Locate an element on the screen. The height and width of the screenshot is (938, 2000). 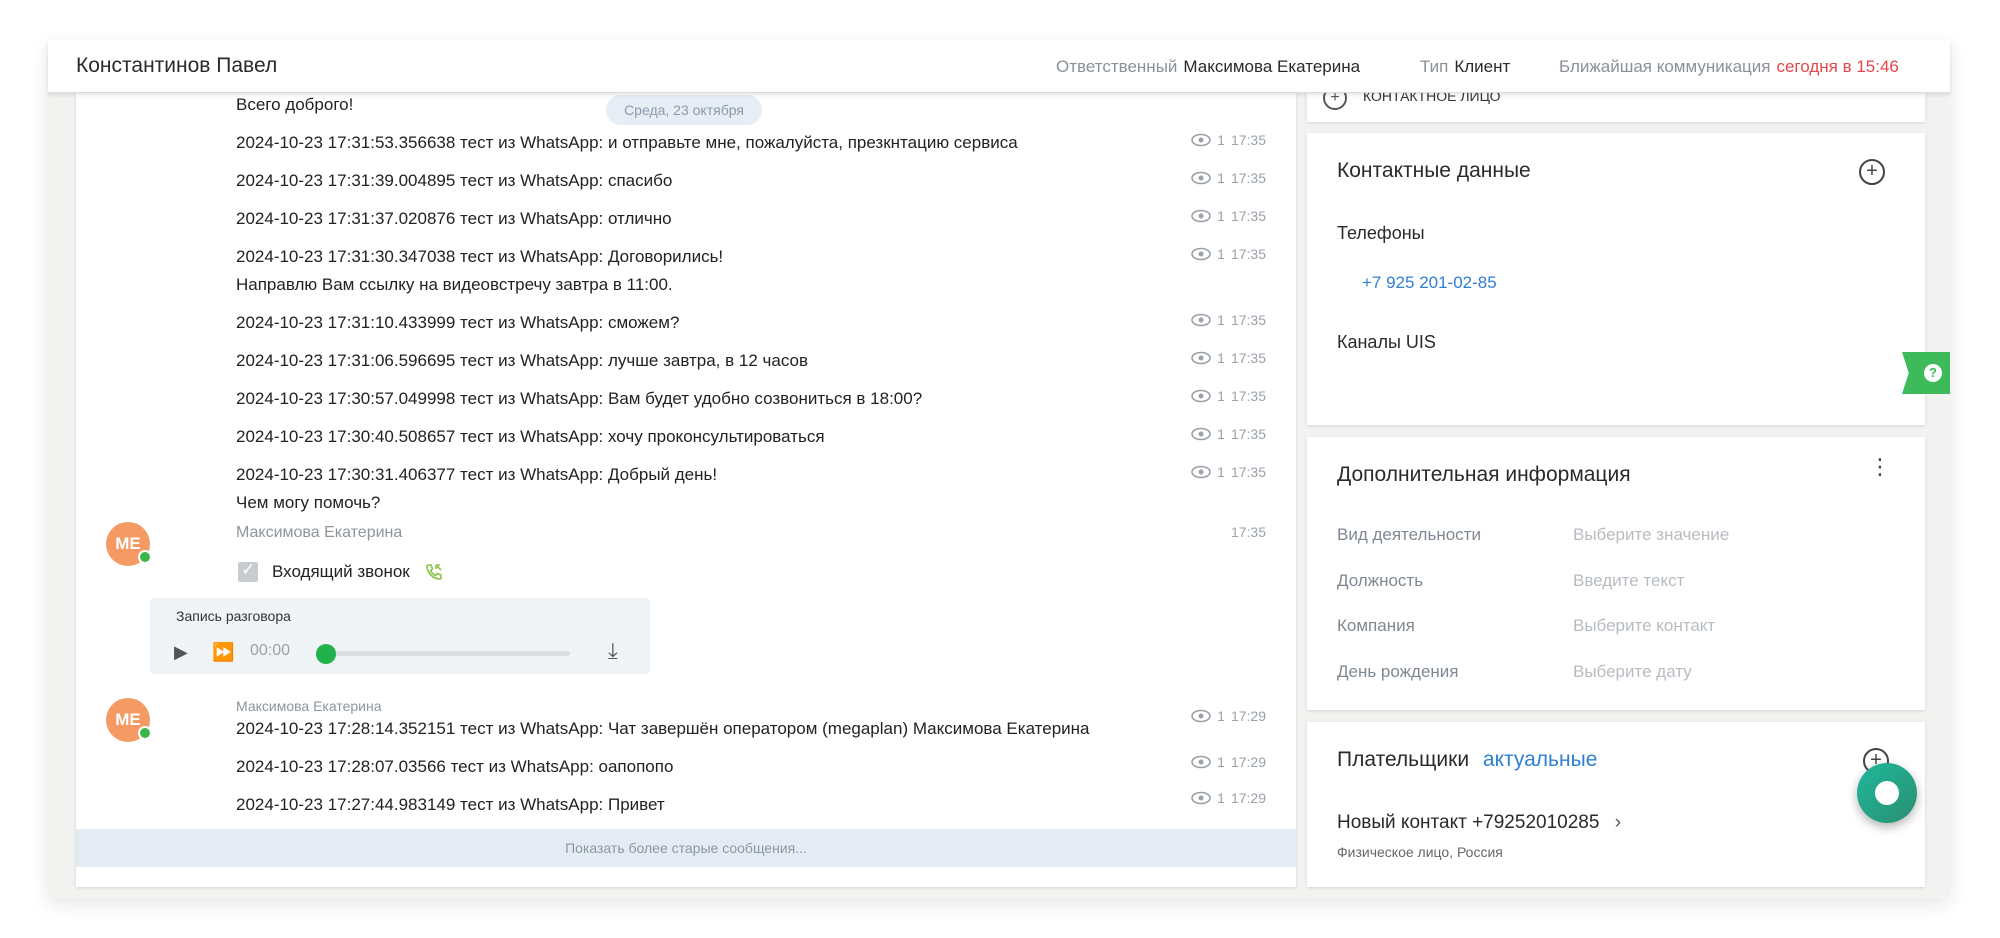
field-input-birthday: Выберите дату is located at coordinates (1632, 672).